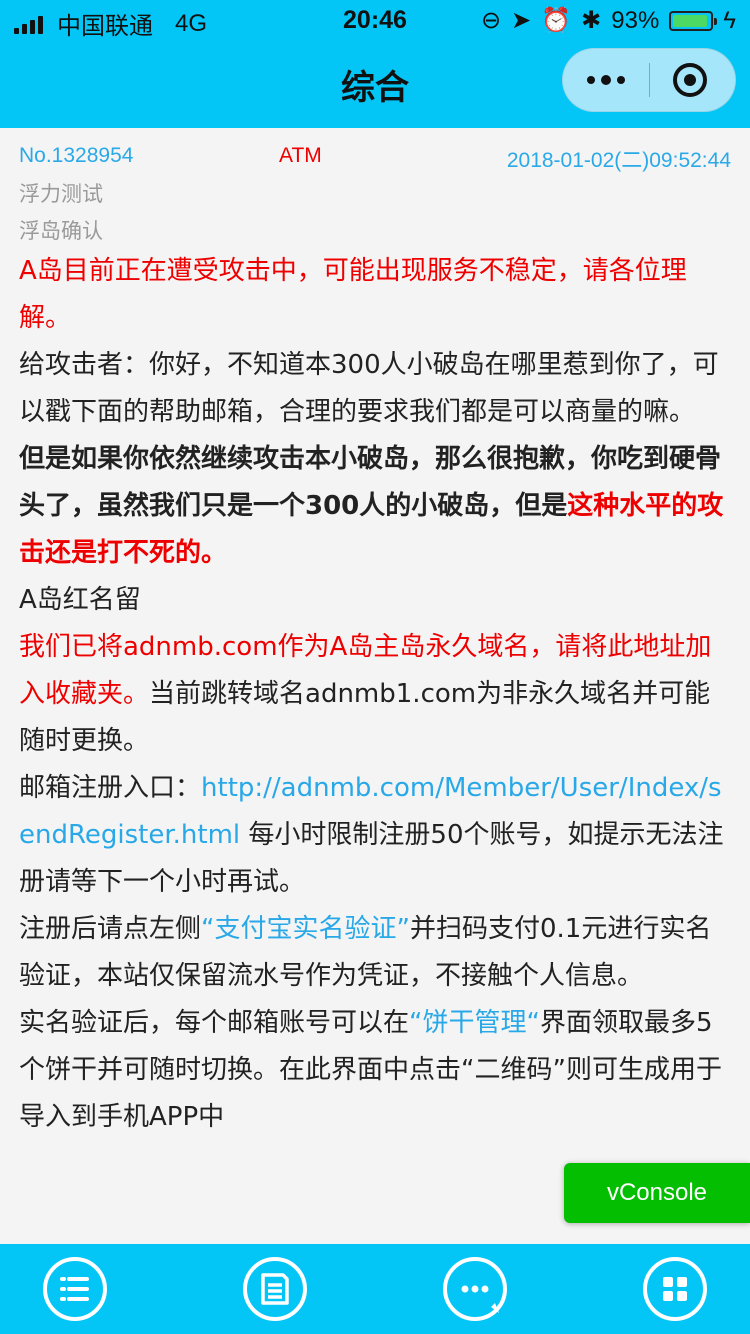 The image size is (750, 1334). What do you see at coordinates (606, 80) in the screenshot?
I see `more-button` at bounding box center [606, 80].